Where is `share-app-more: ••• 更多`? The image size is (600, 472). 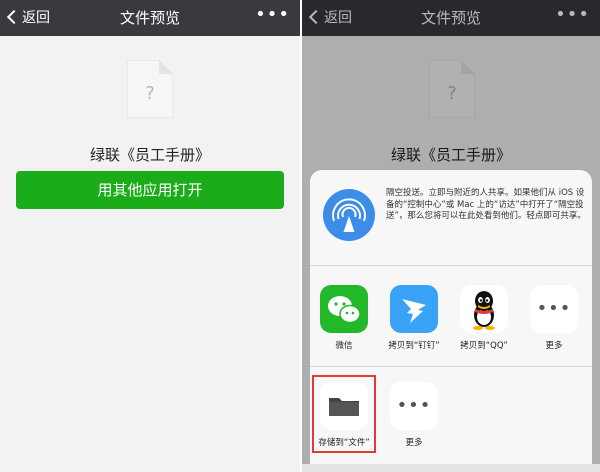
share-app-more: ••• 更多 is located at coordinates (554, 318).